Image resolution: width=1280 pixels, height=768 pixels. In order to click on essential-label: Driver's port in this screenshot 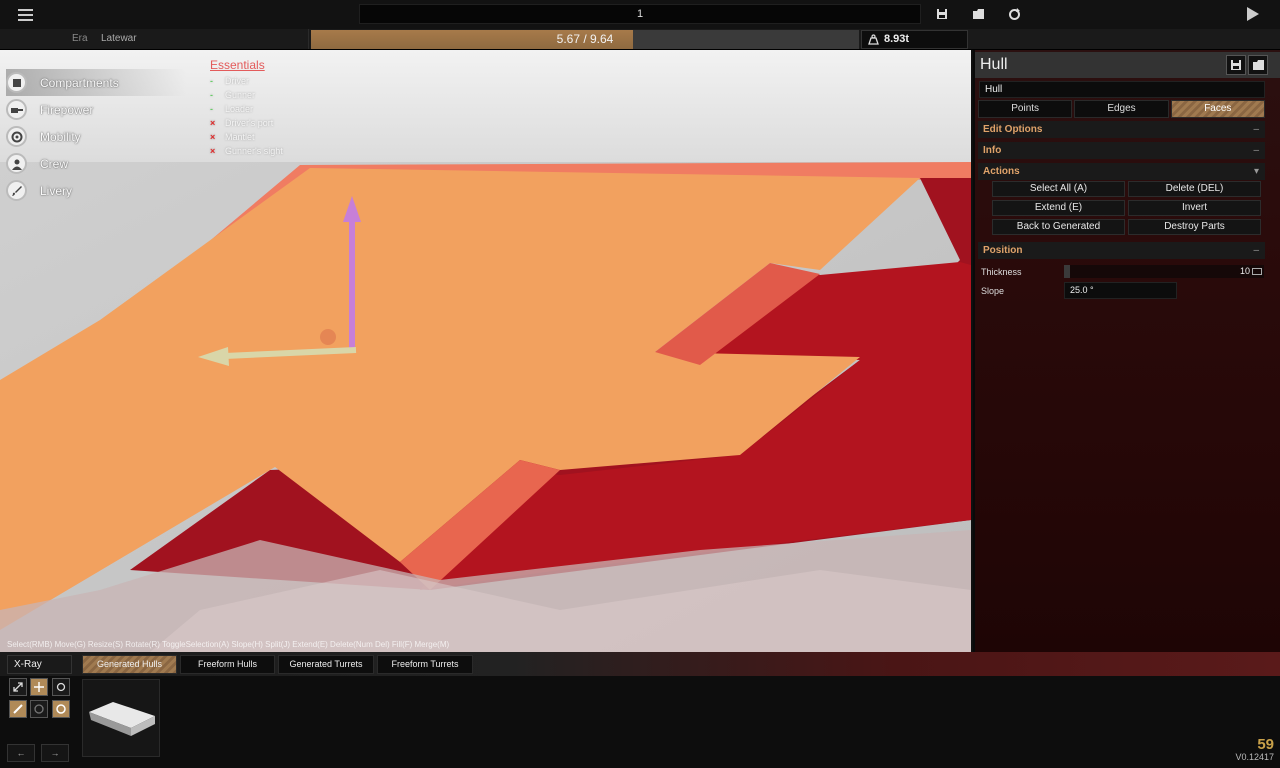, I will do `click(249, 123)`.